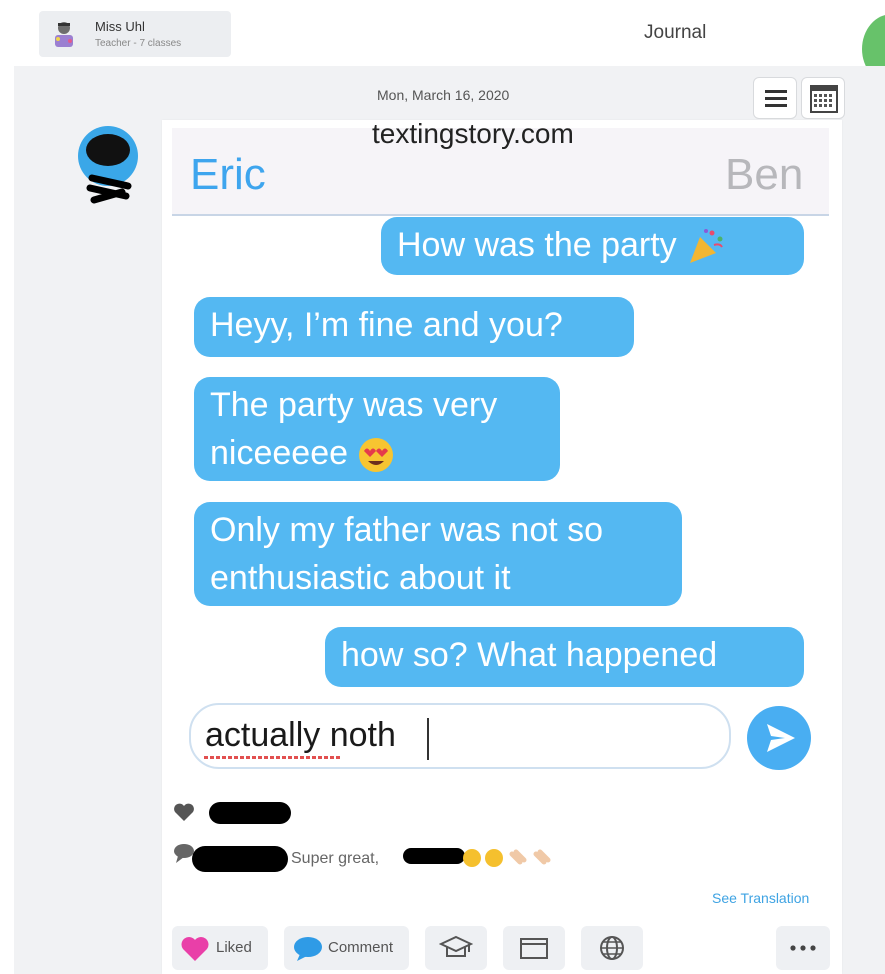  What do you see at coordinates (273, 757) in the screenshot?
I see `spellcheck-underline` at bounding box center [273, 757].